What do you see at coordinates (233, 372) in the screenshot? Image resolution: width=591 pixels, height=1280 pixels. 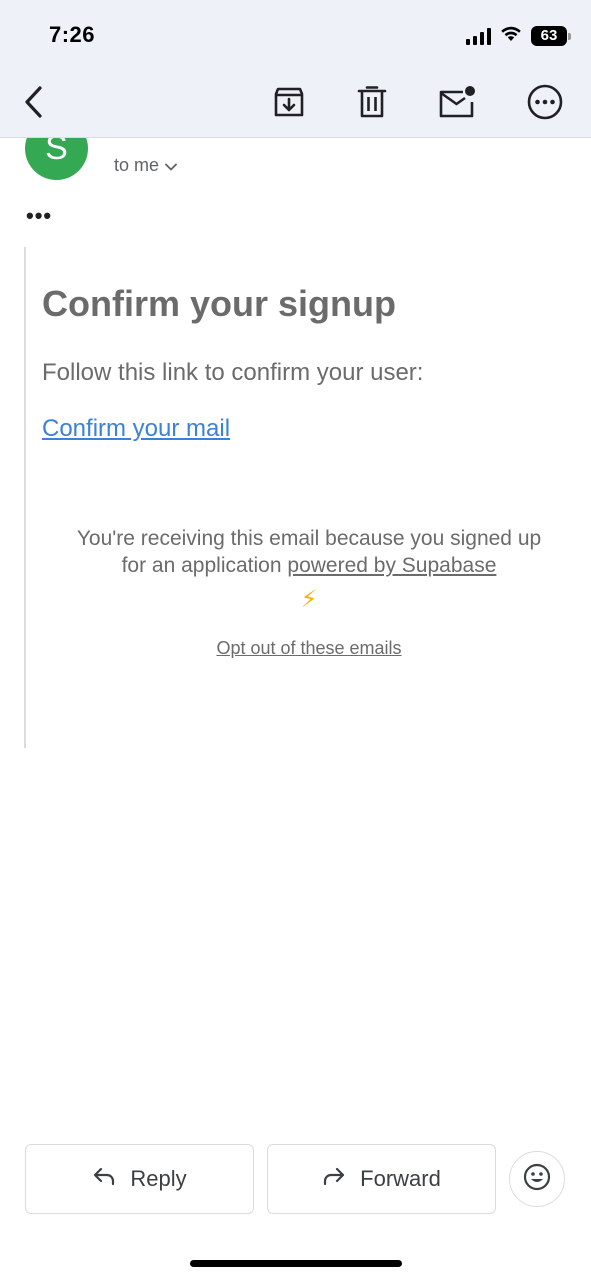 I see `email-body-text: Follow this link to confirm your user:` at bounding box center [233, 372].